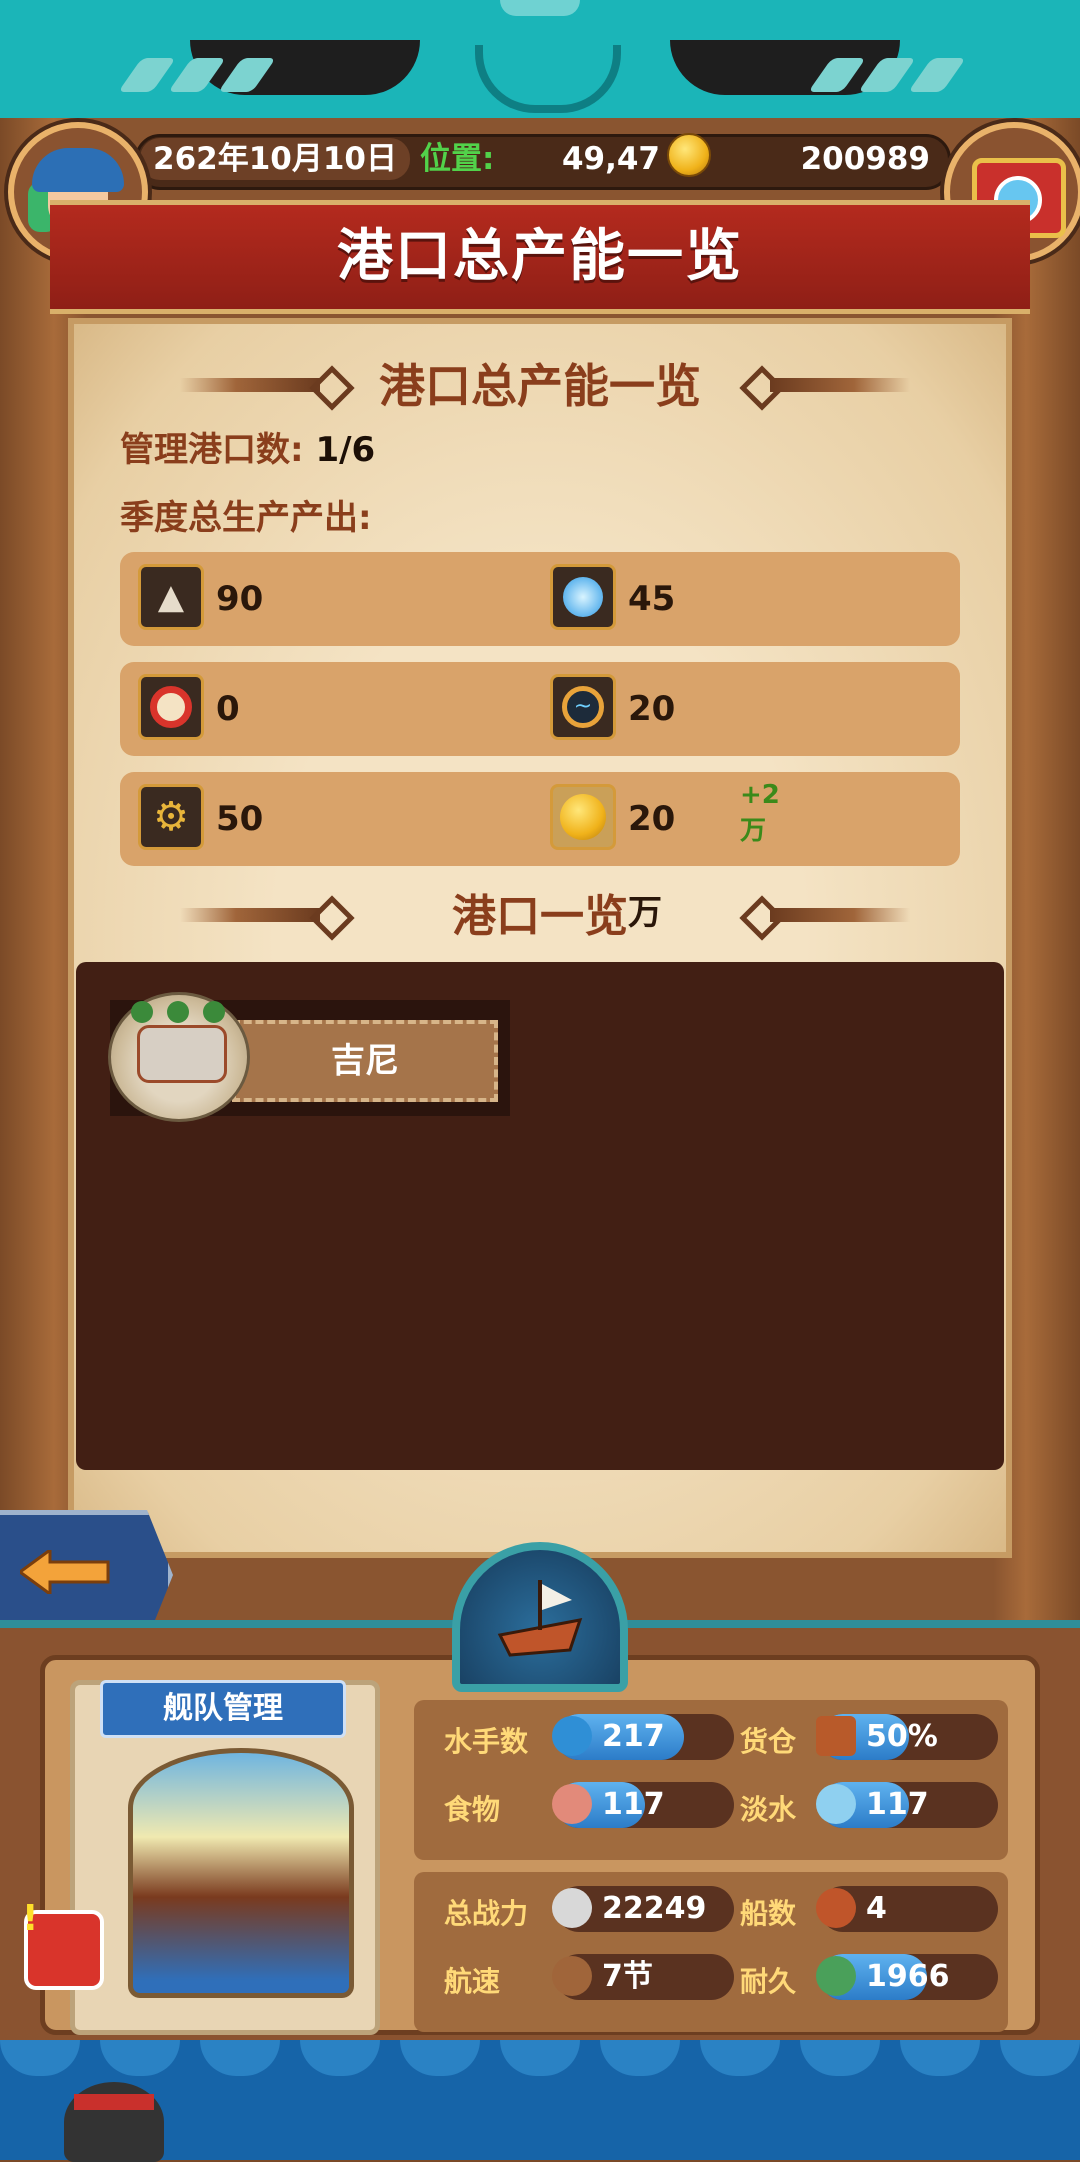 The height and width of the screenshot is (2162, 1080). I want to click on fleet-ship-image, so click(241, 1873).